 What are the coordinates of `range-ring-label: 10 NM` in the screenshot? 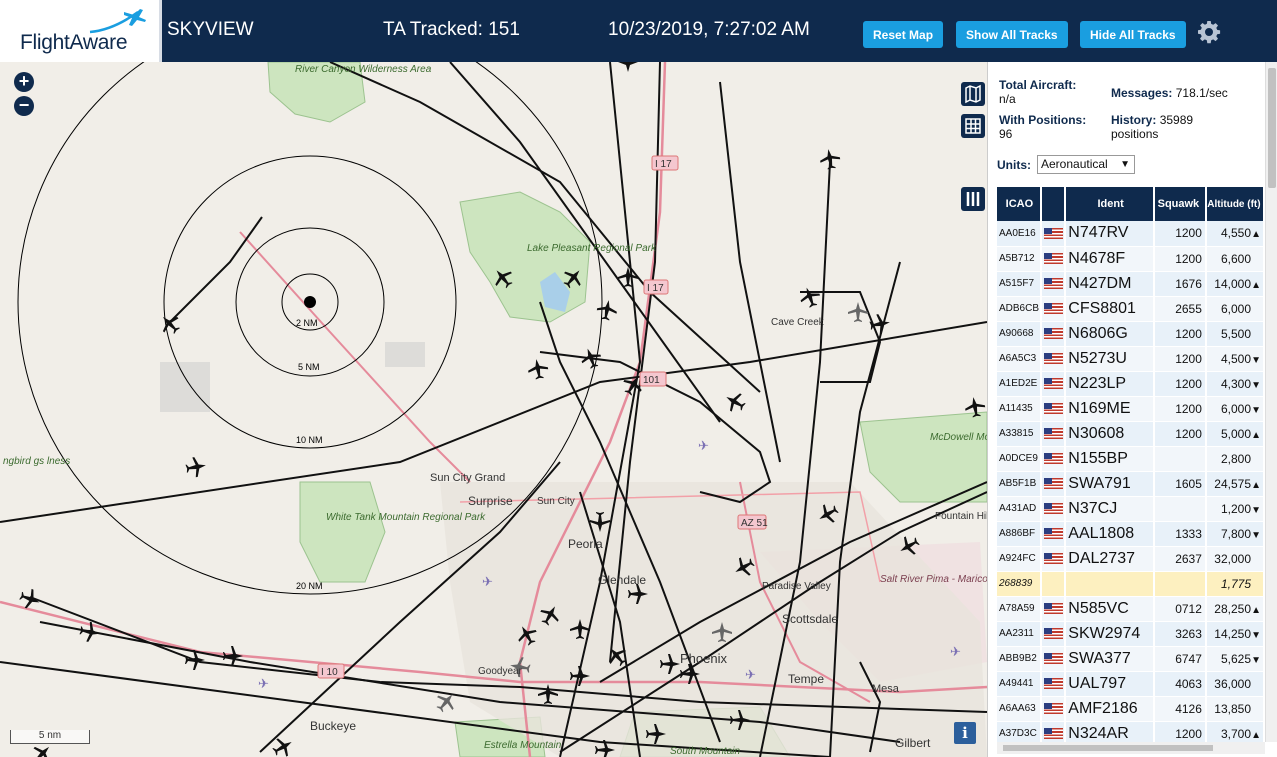 It's located at (309, 440).